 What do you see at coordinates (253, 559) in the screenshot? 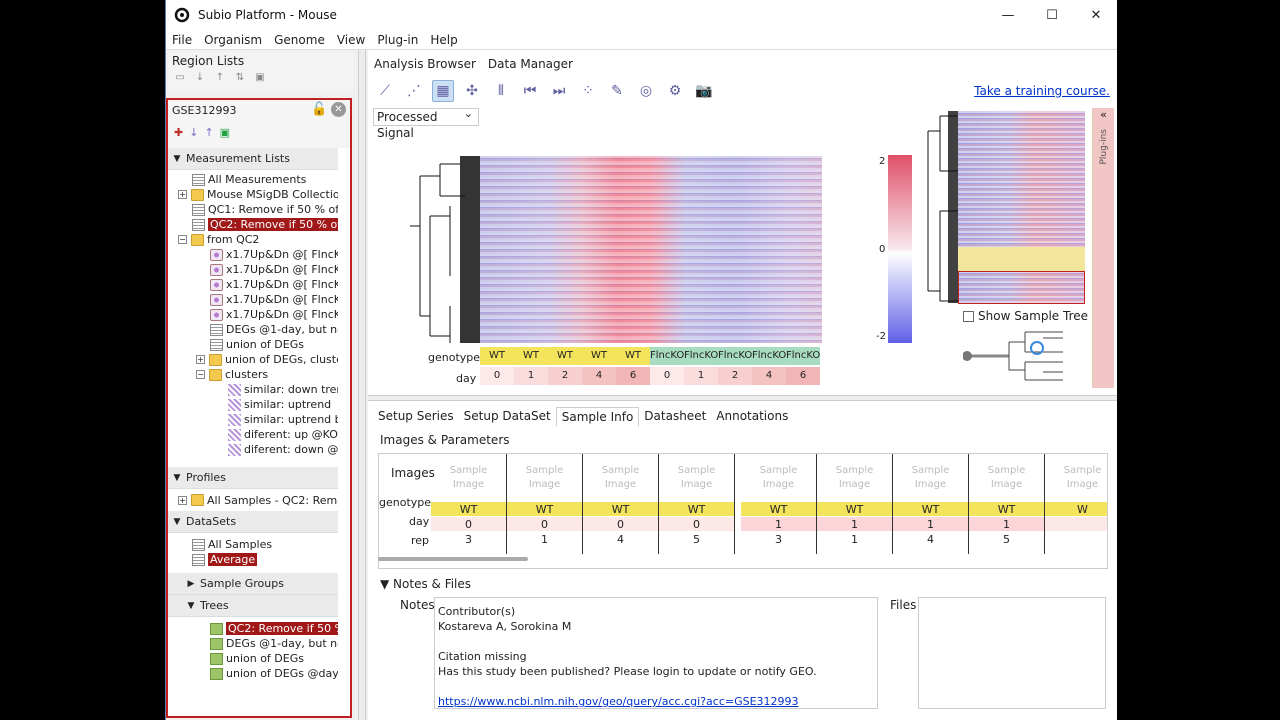
I see `list-item: Average` at bounding box center [253, 559].